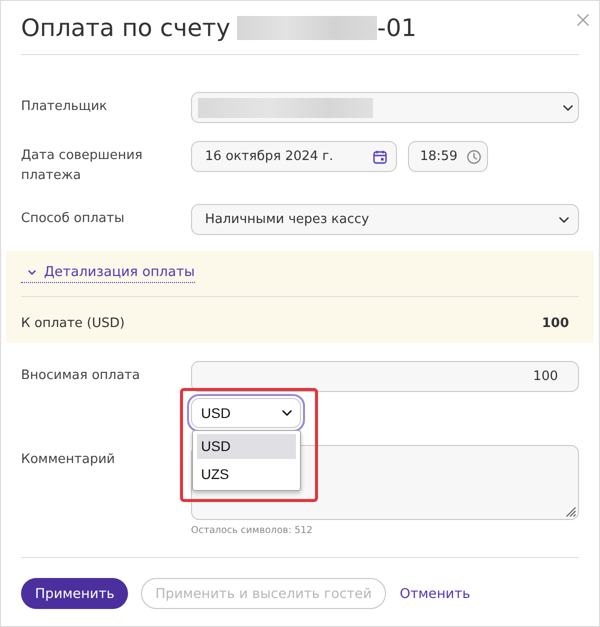 The image size is (600, 627). I want to click on field-label: Дата совершения платежа, so click(82, 166).